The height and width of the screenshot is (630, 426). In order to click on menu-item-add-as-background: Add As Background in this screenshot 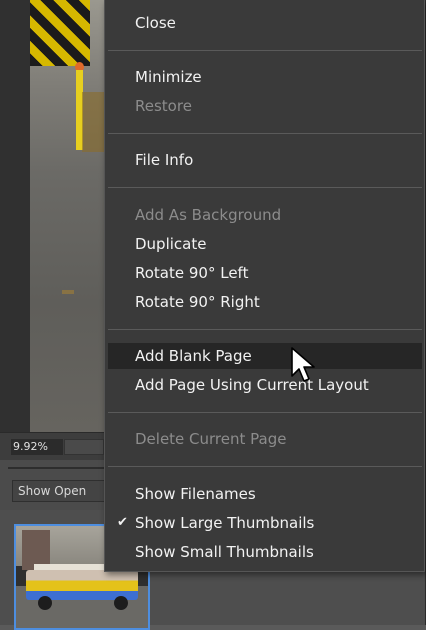, I will do `click(208, 215)`.